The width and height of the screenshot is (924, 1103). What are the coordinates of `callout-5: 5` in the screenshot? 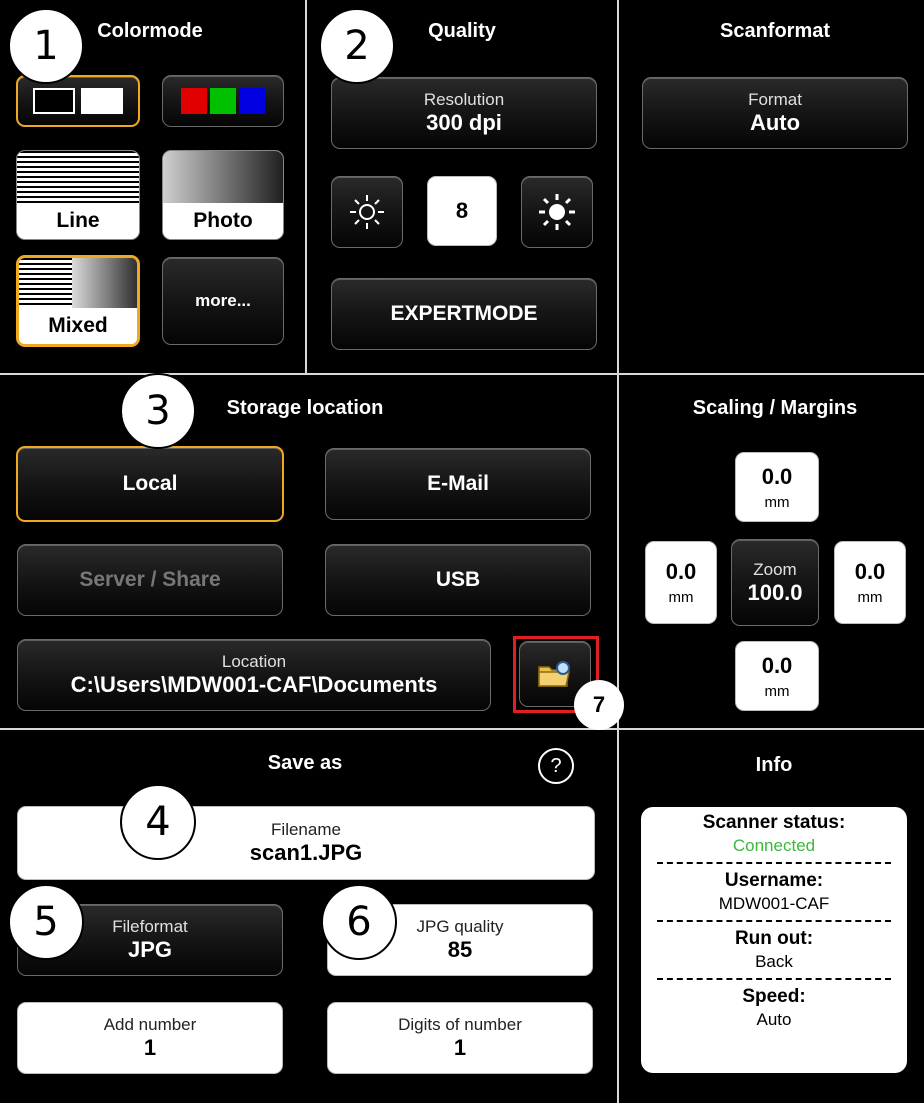 It's located at (46, 922).